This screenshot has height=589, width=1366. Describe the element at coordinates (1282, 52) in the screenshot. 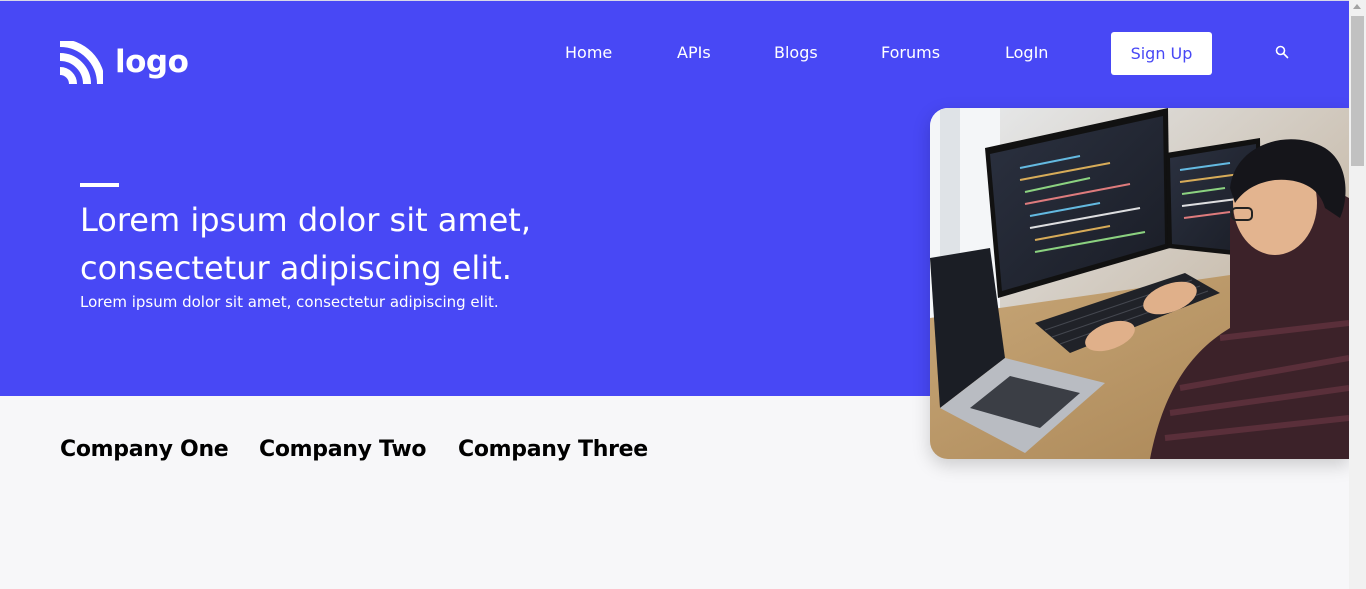

I see `search-icon` at that location.